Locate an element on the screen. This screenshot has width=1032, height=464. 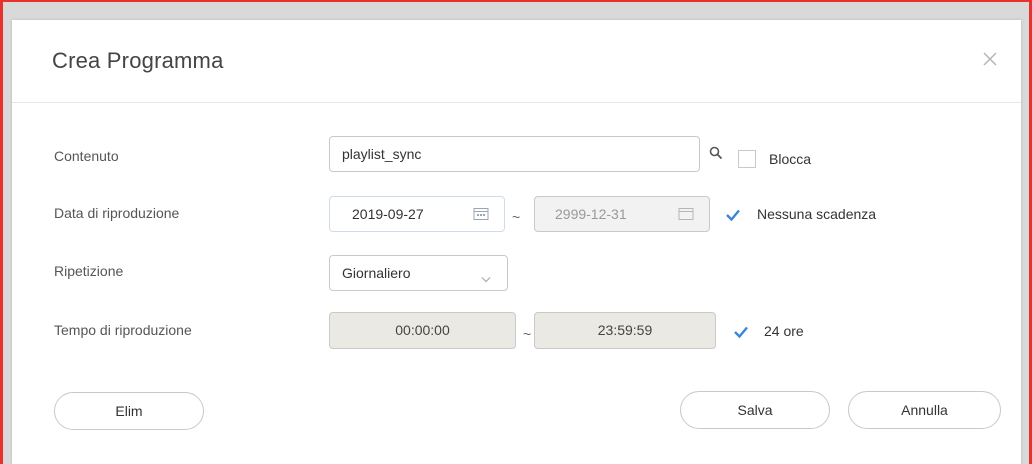
search-icon is located at coordinates (716, 155).